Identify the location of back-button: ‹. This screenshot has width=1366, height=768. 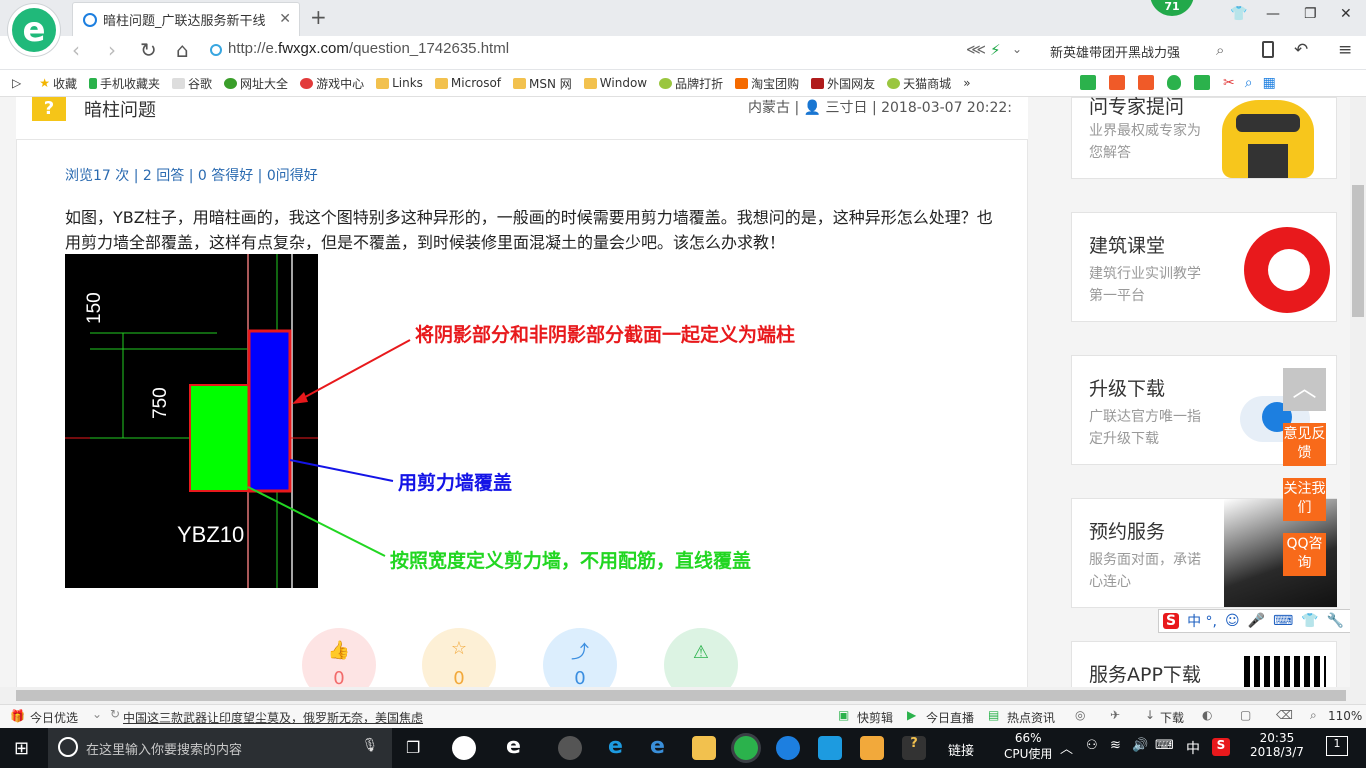
(76, 50).